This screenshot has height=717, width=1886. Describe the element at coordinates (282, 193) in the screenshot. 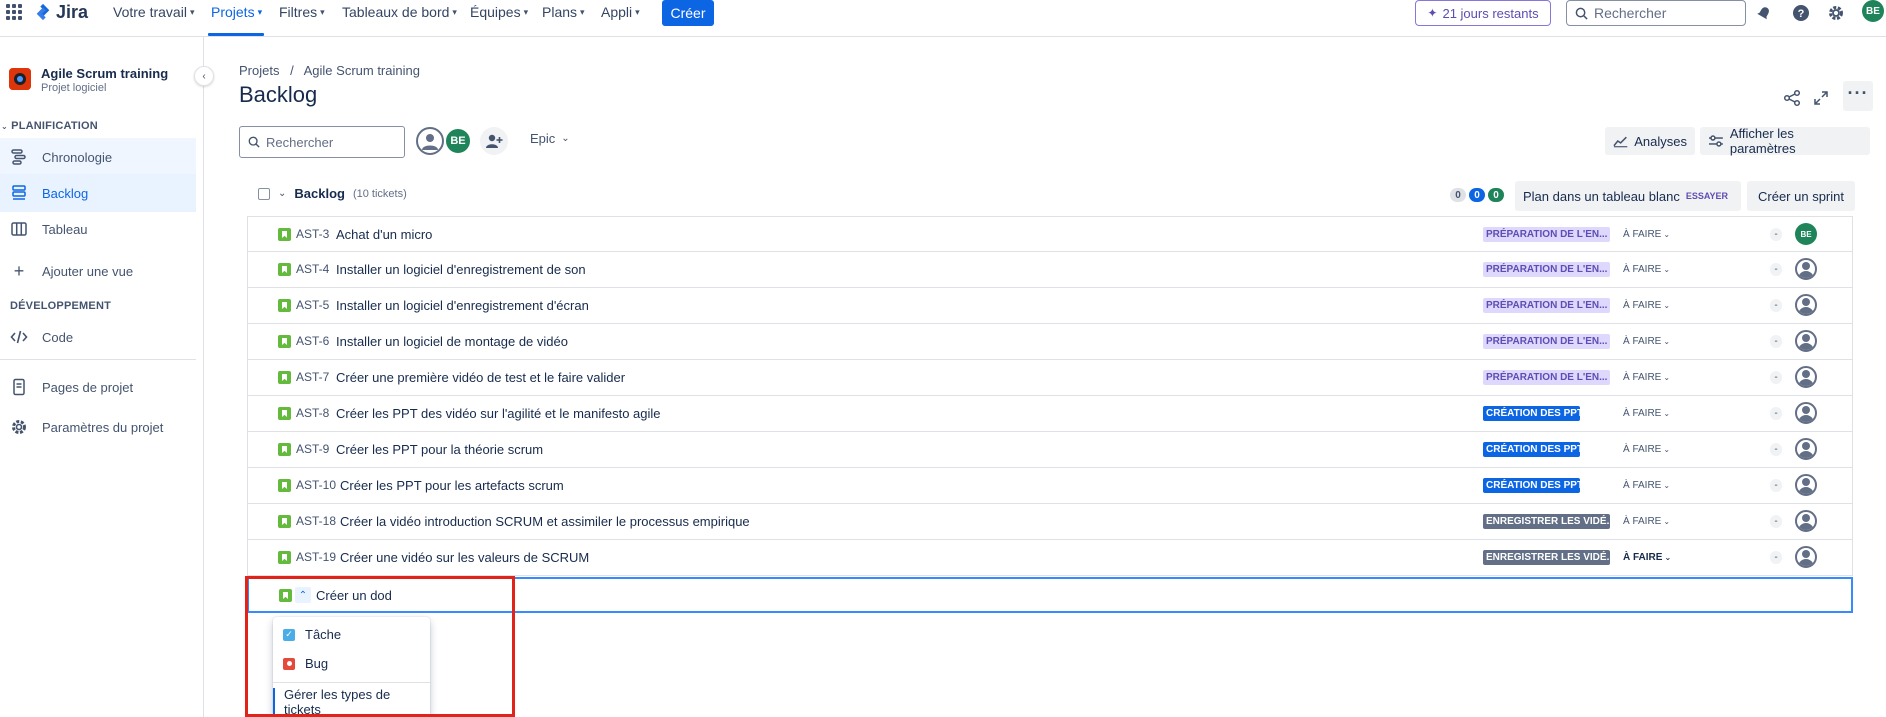

I see `chevron-down-icon: ⌄` at that location.